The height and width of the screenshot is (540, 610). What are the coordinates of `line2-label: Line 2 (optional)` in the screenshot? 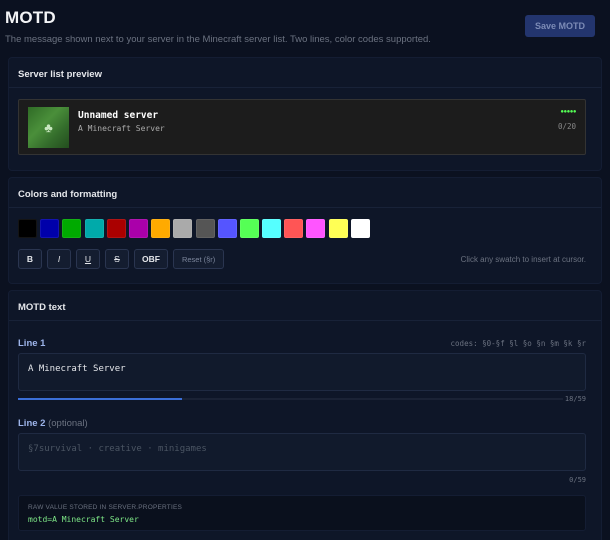 It's located at (53, 423).